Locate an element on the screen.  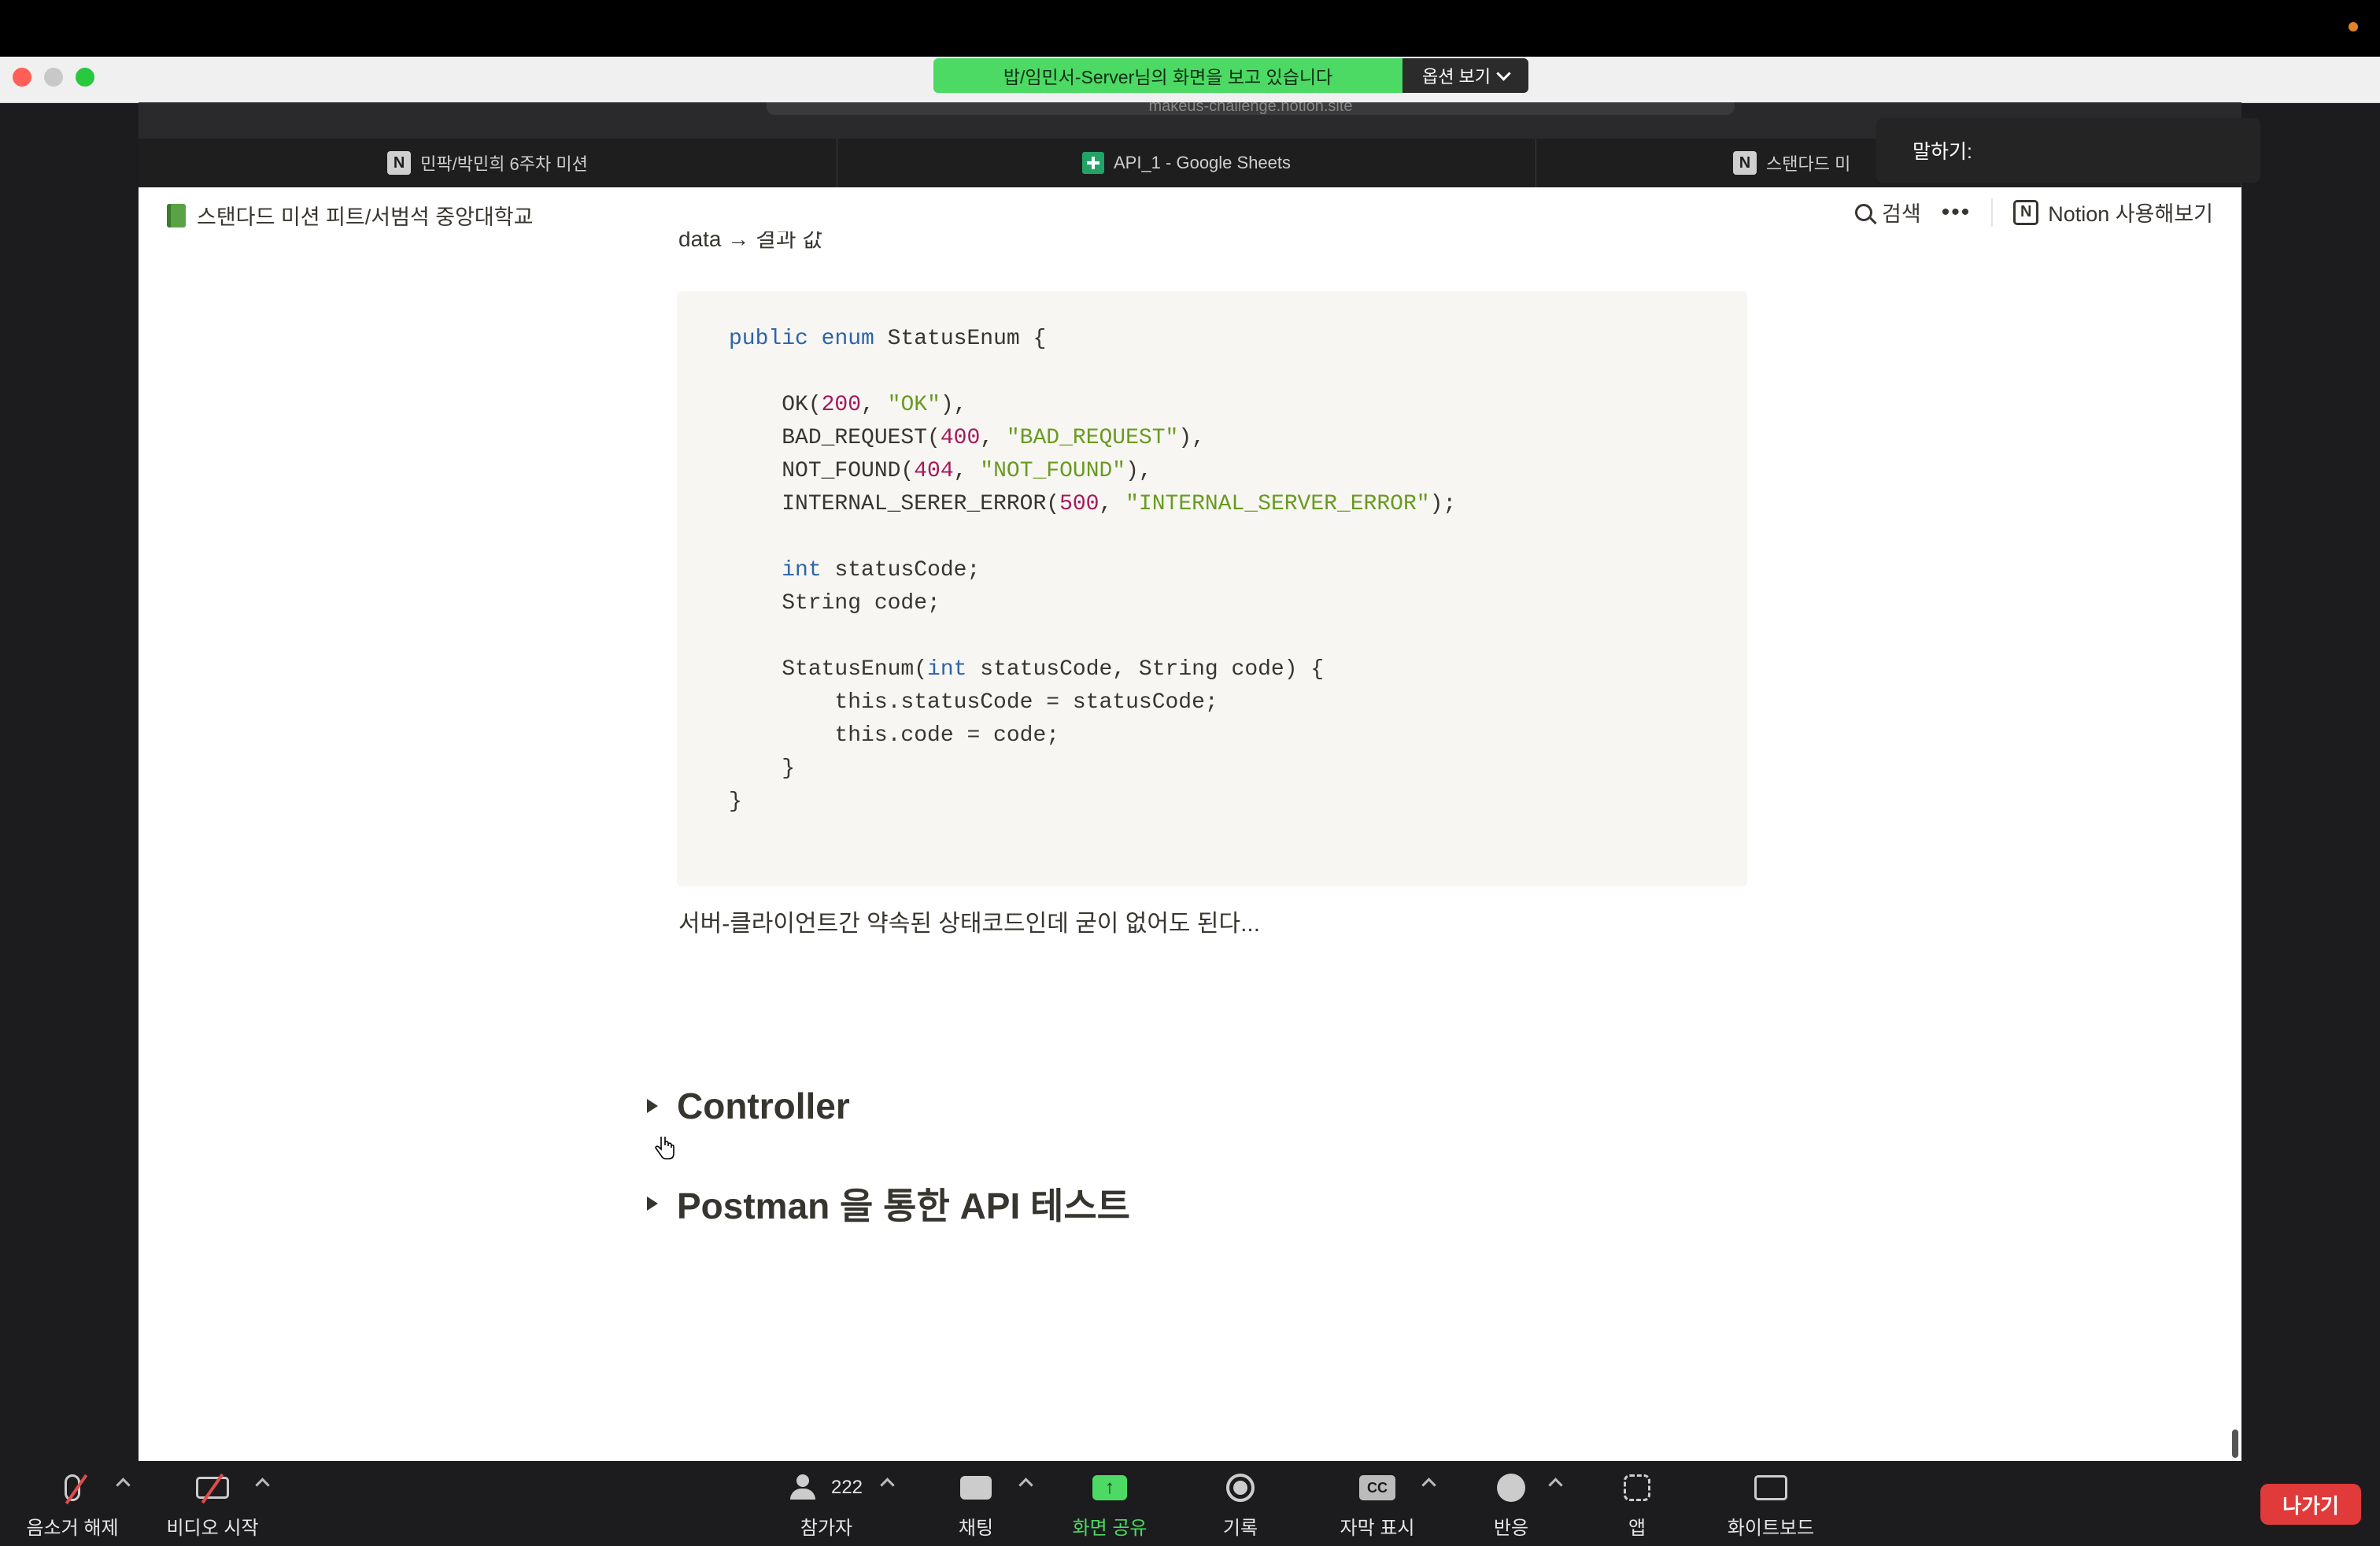
participants-icon is located at coordinates (807, 1487).